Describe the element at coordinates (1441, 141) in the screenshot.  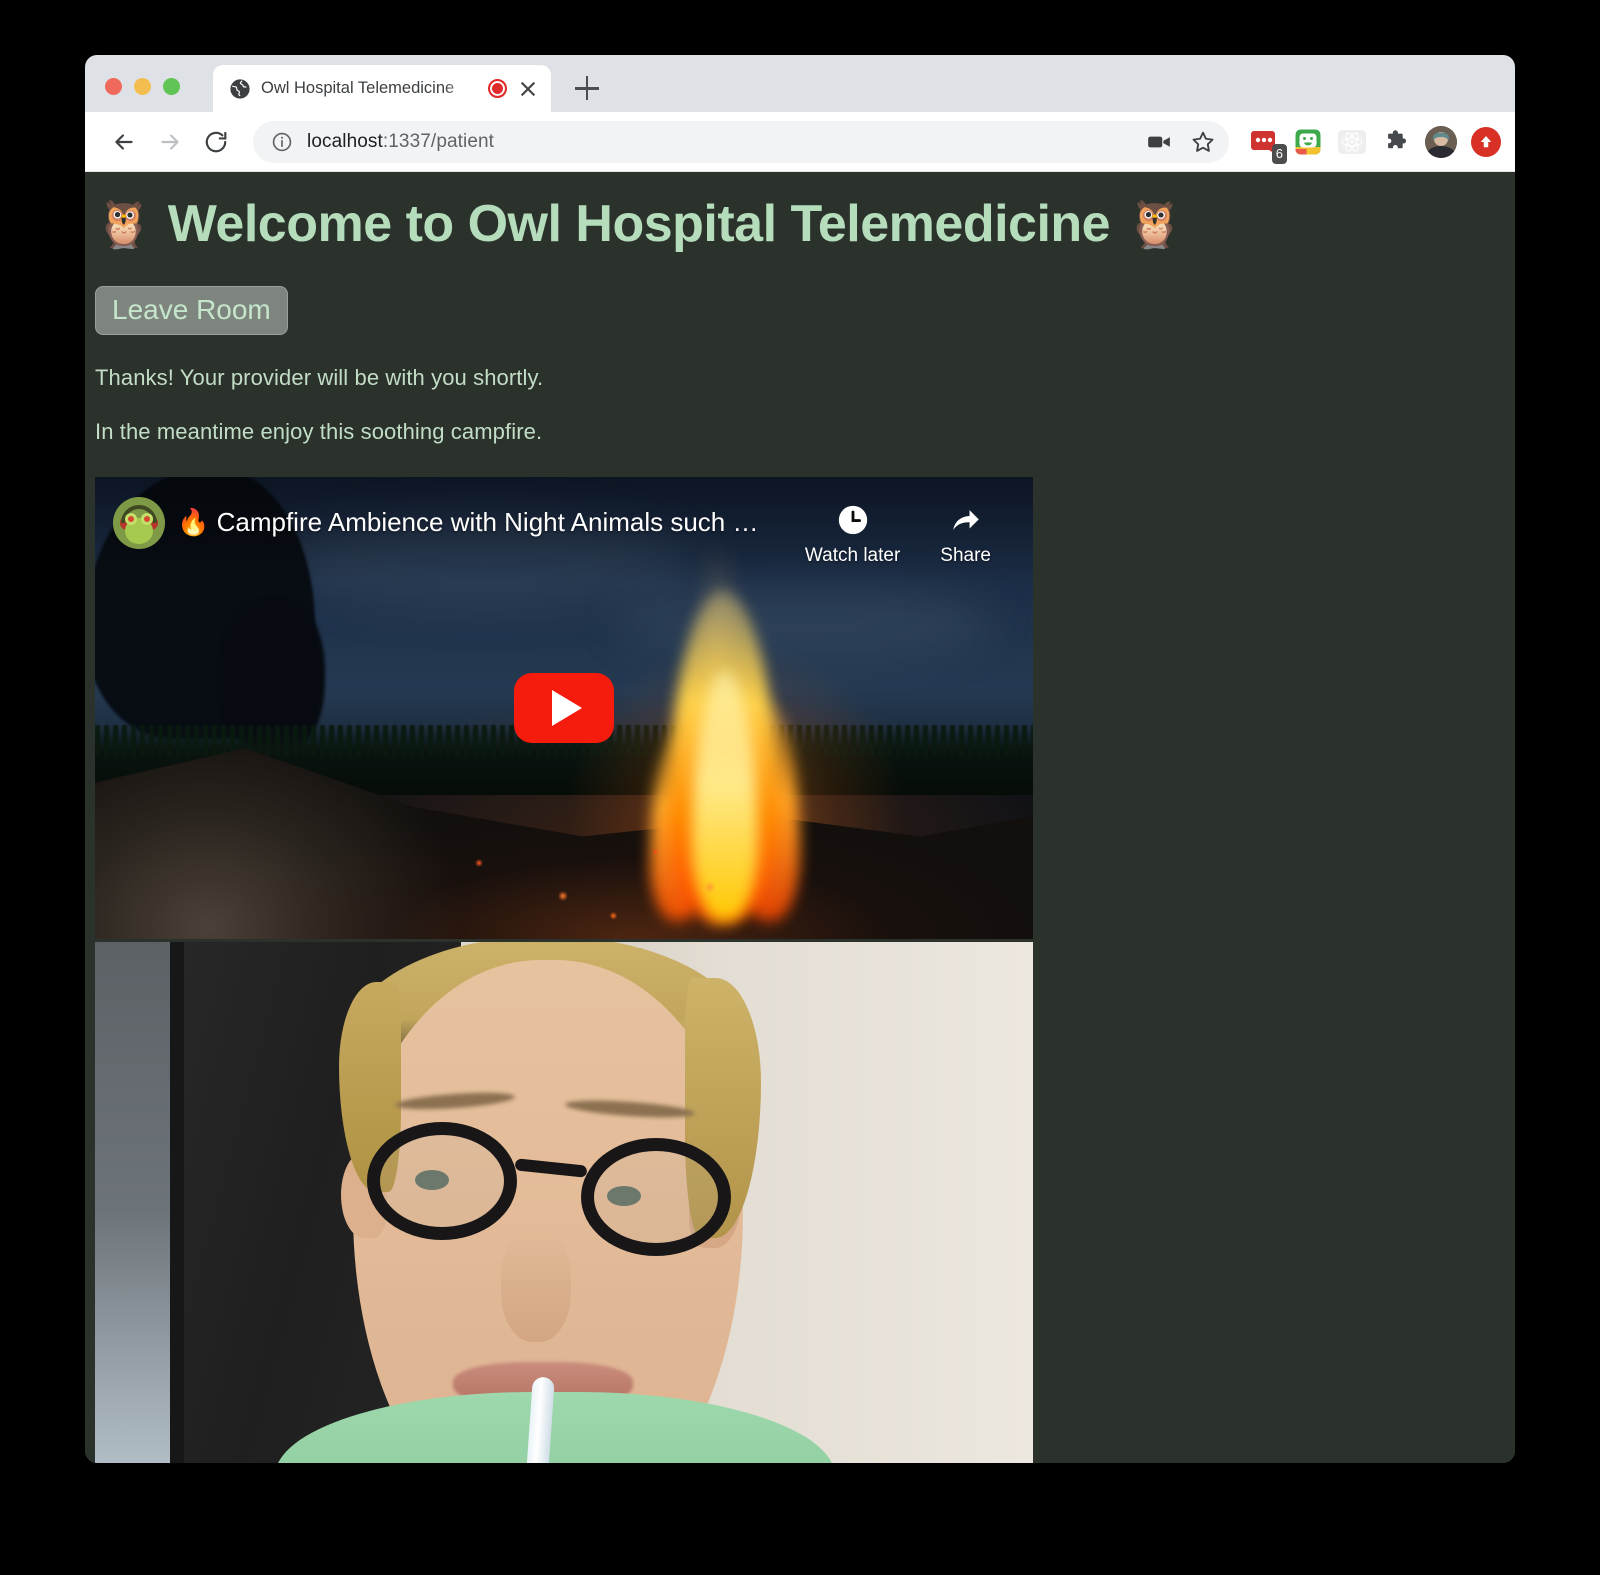
I see `profile-avatar` at that location.